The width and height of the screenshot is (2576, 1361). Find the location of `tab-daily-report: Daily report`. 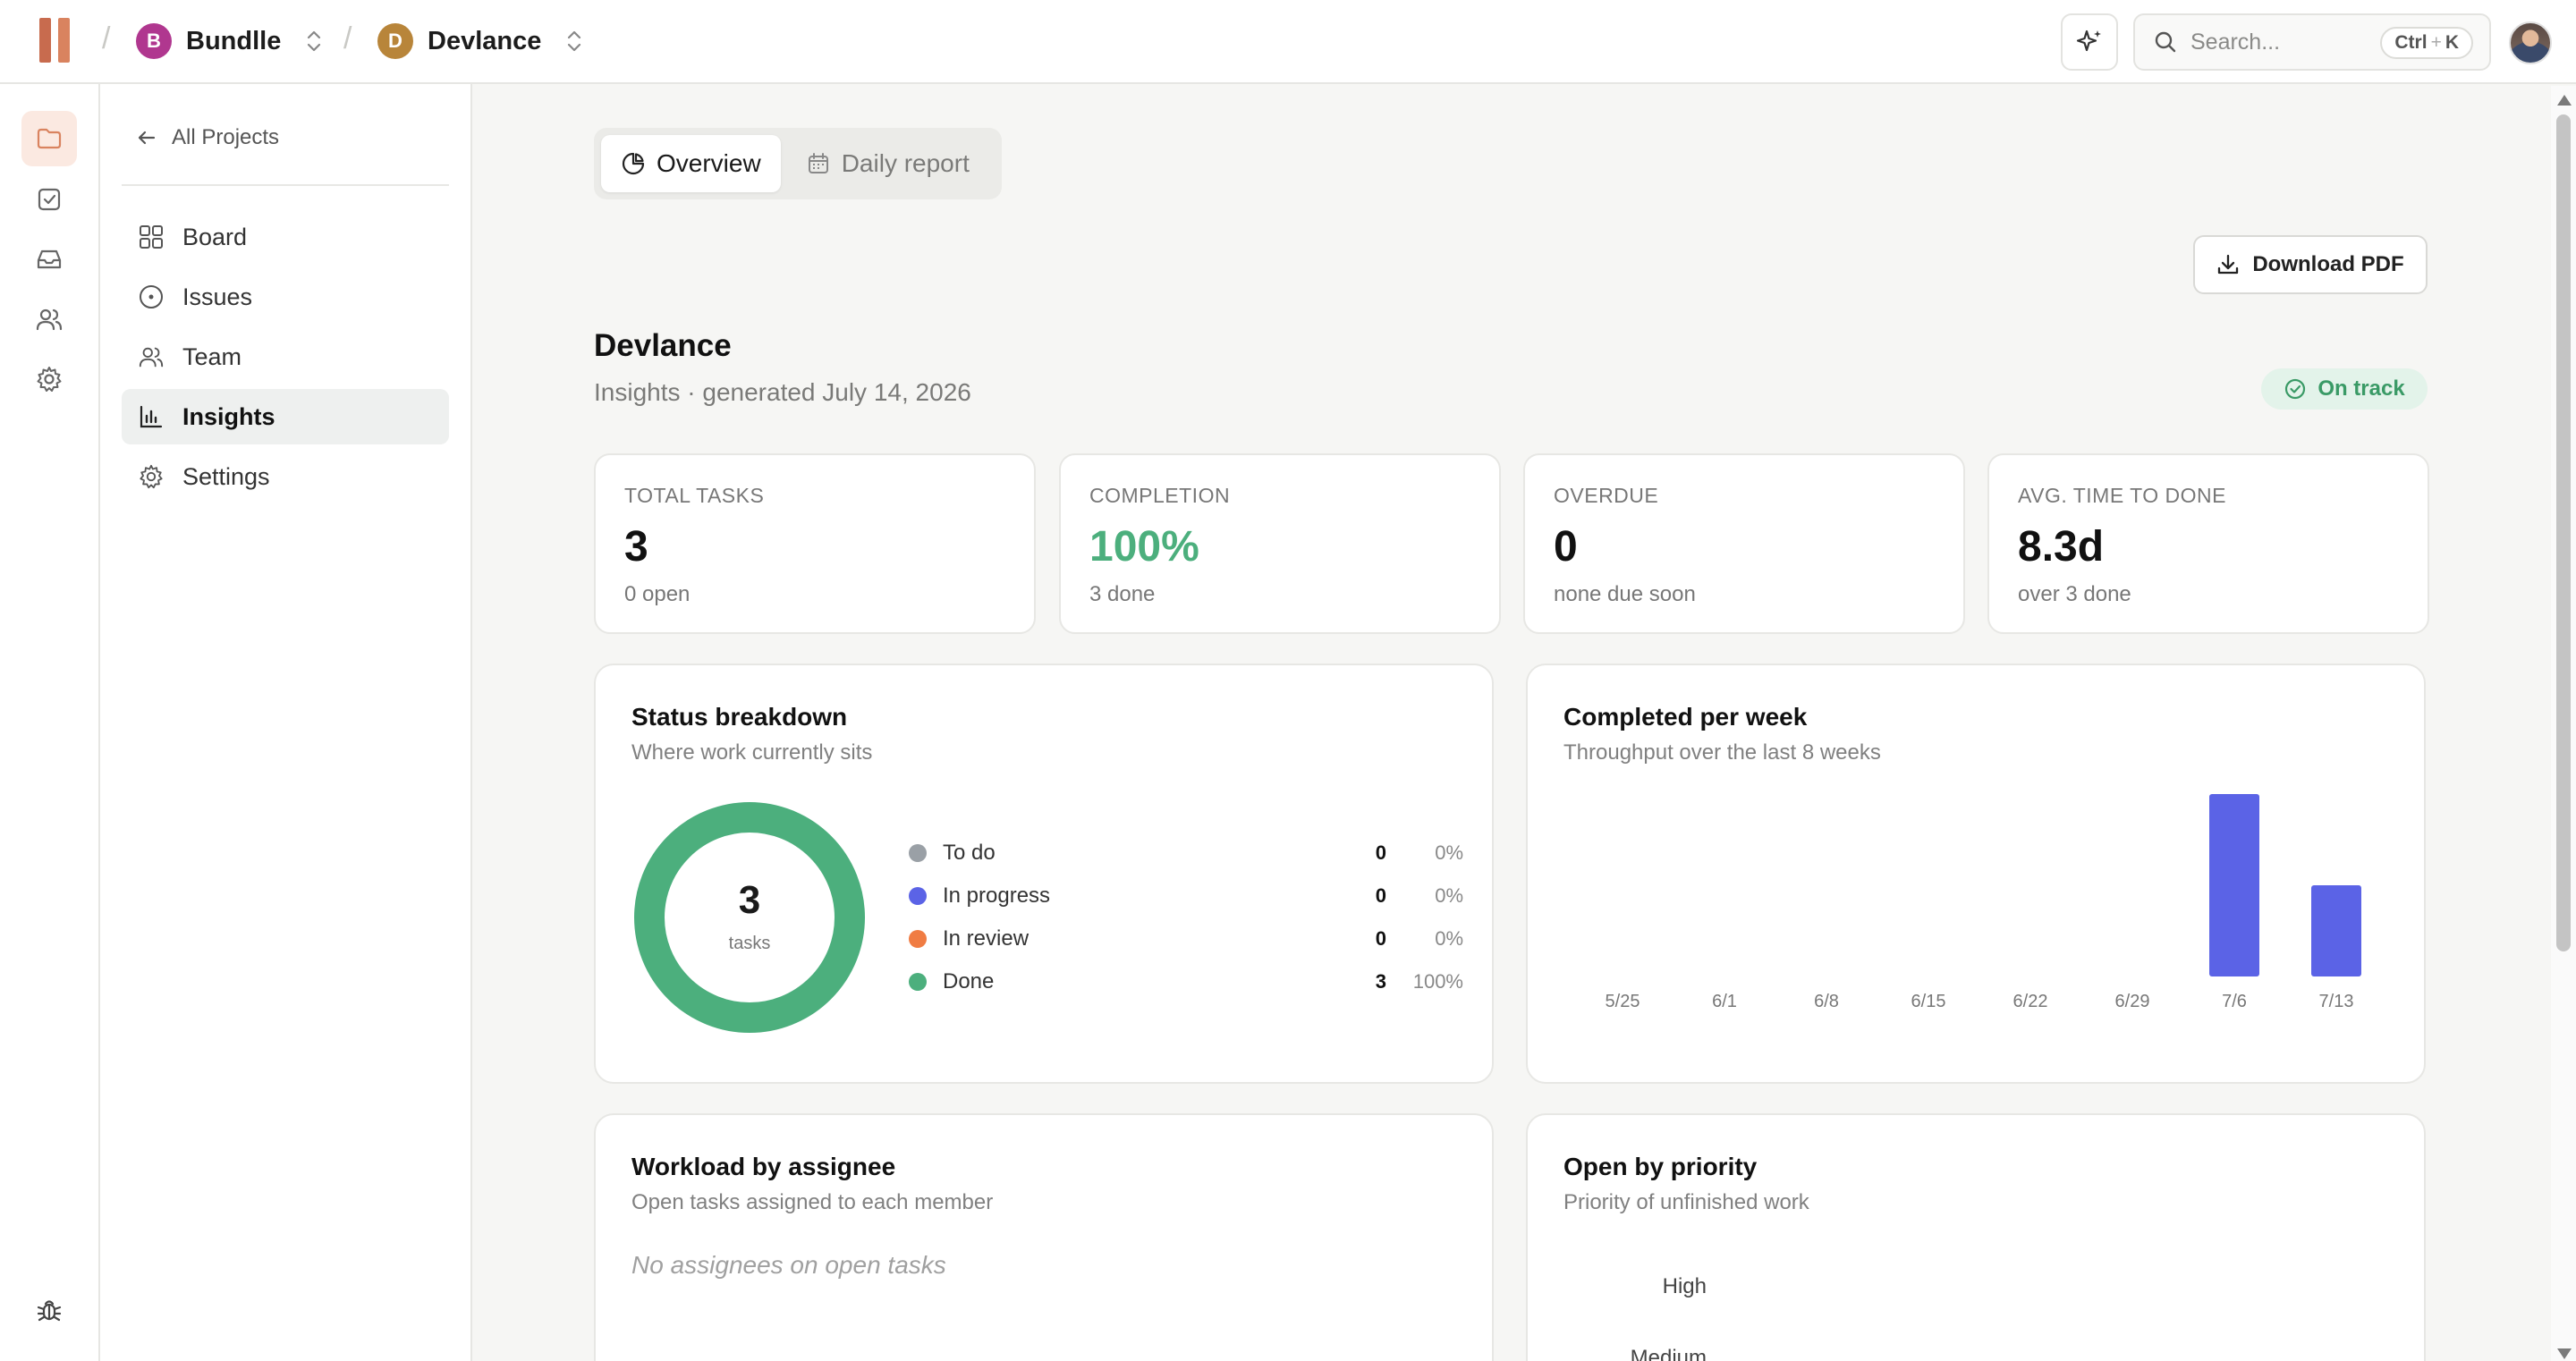

tab-daily-report: Daily report is located at coordinates (887, 163).